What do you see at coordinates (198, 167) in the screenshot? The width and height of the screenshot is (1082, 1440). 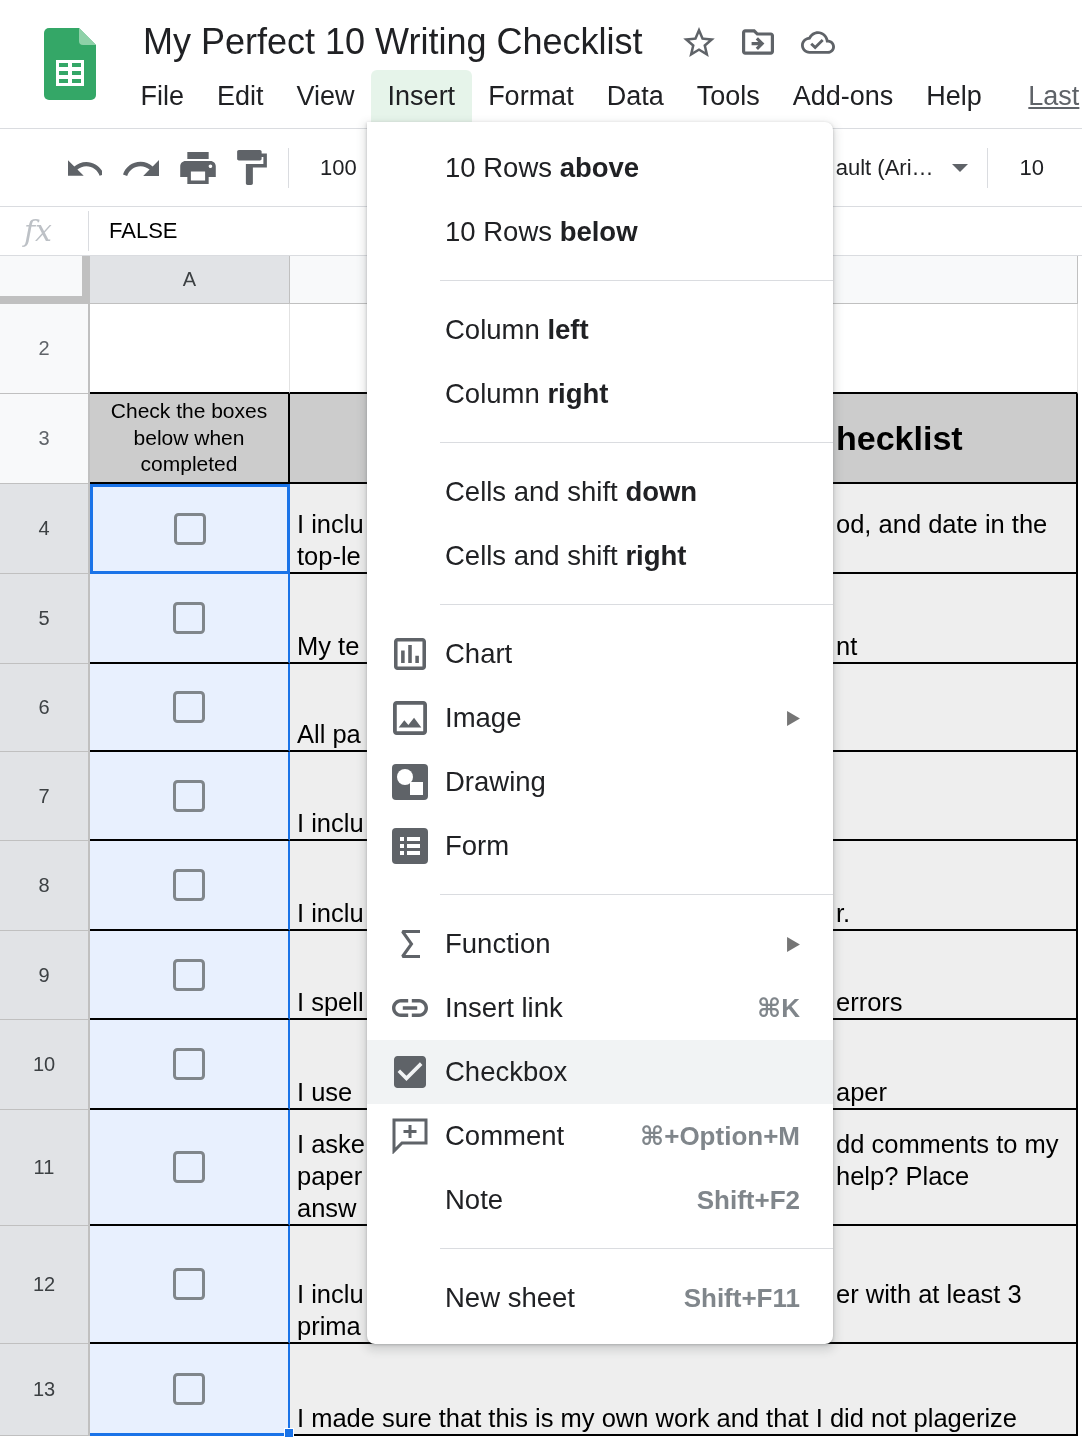 I see `print-icon` at bounding box center [198, 167].